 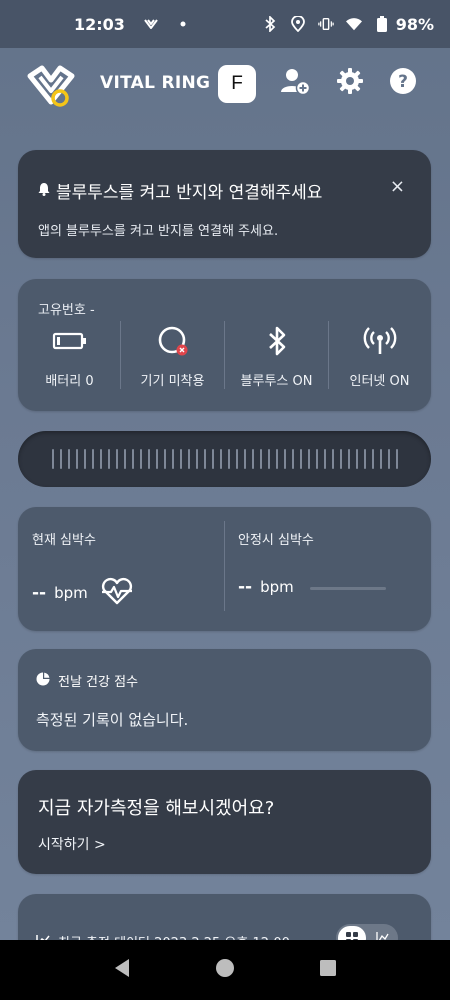 I want to click on bluetooth-label: 블루투스 ON, so click(x=276, y=381).